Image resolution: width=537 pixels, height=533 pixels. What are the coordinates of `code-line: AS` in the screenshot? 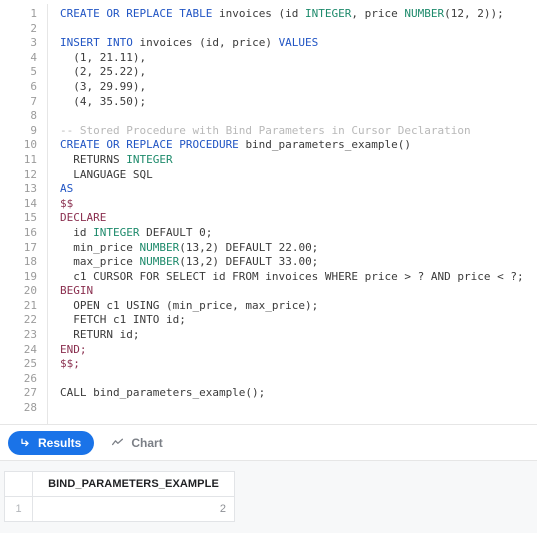 It's located at (298, 189).